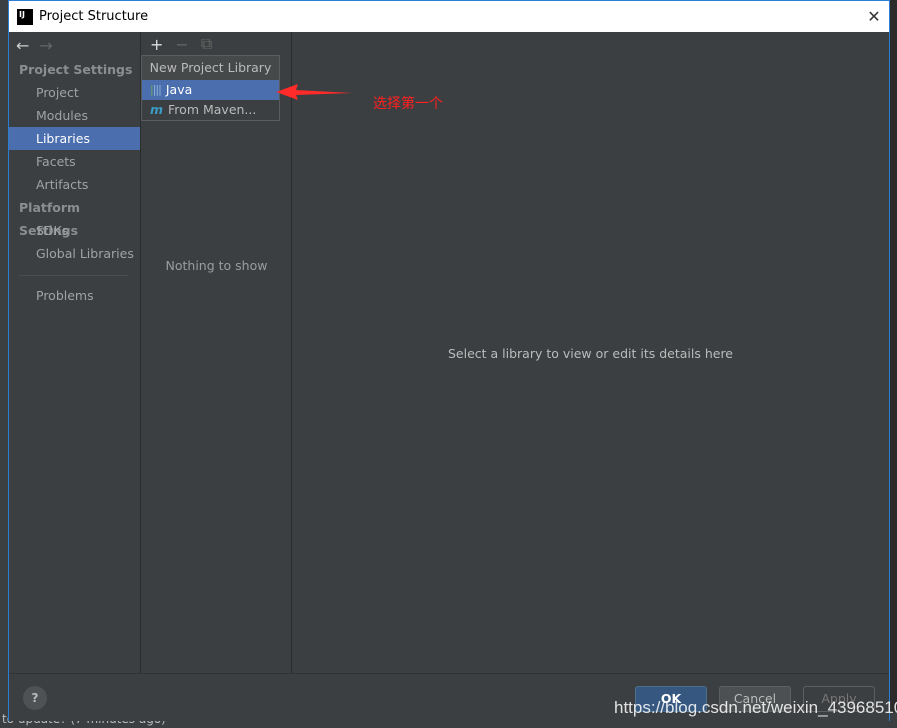  What do you see at coordinates (25, 18) in the screenshot?
I see `intellij-logo-icon: IJ __` at bounding box center [25, 18].